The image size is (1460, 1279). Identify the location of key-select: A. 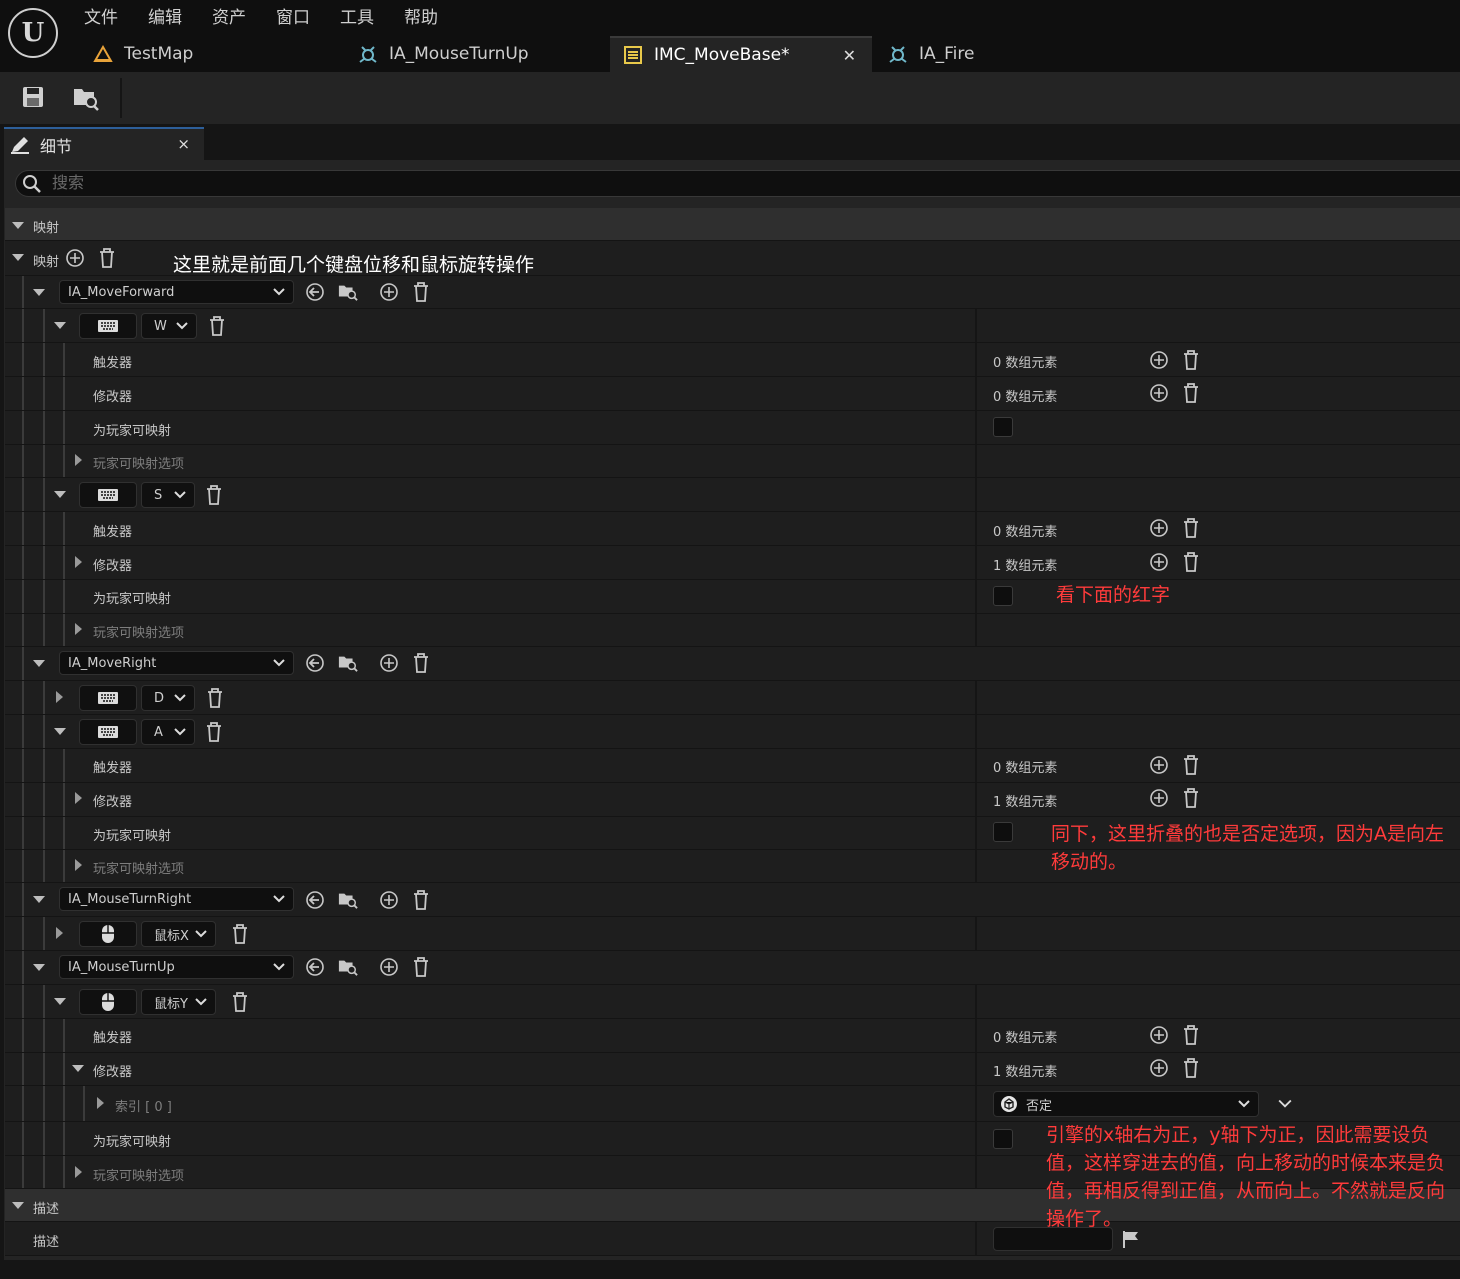
(168, 732).